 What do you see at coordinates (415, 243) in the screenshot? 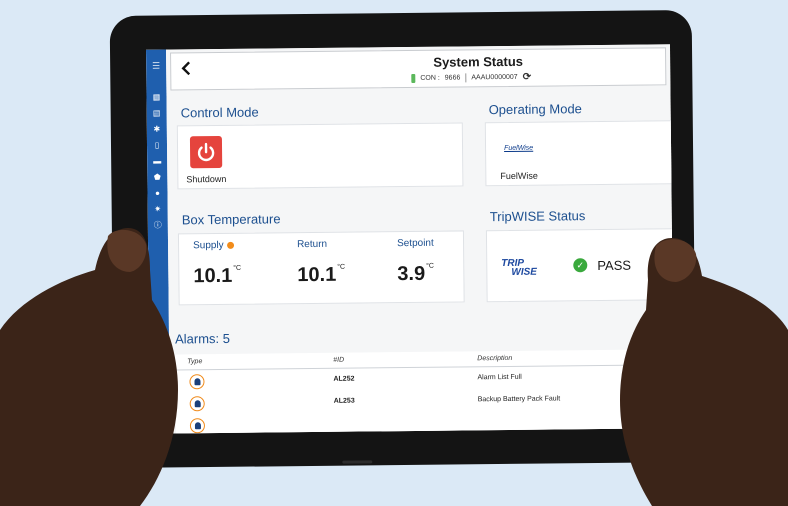
I see `setpoint-label: Setpoint` at bounding box center [415, 243].